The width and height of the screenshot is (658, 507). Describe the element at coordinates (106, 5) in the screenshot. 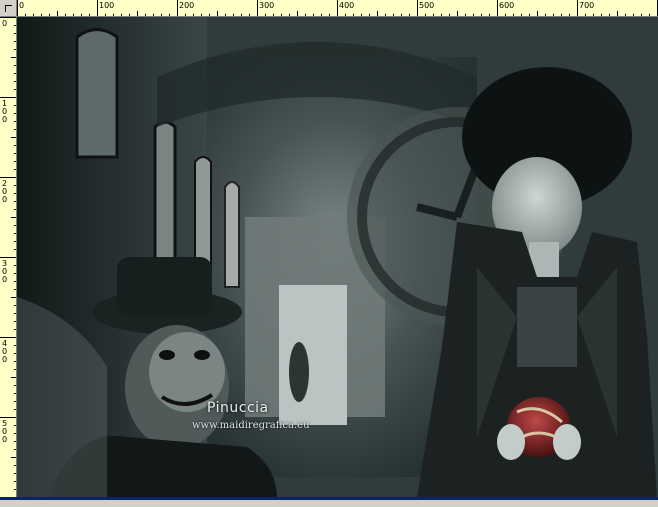

I see `ruler-label-top: 100` at that location.